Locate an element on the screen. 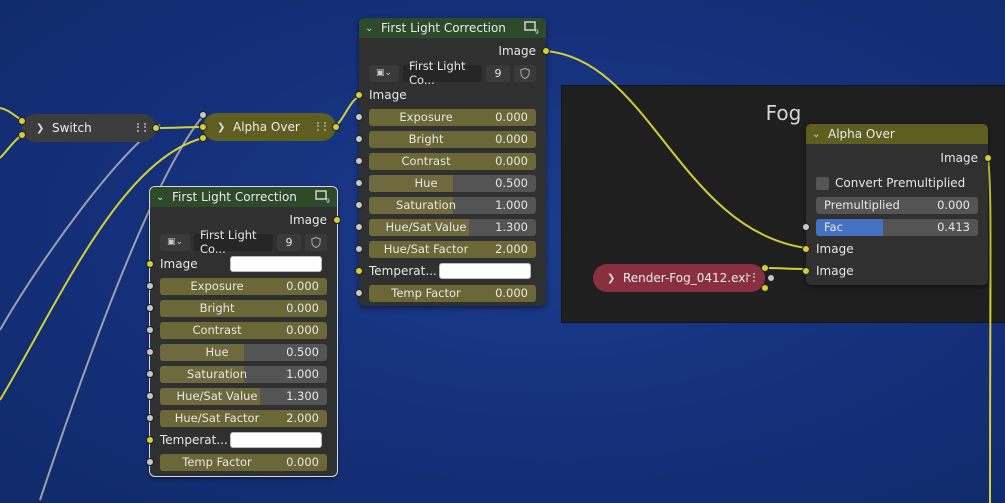 This screenshot has width=1005, height=503. param-row: Contrast 0.000 is located at coordinates (450, 161).